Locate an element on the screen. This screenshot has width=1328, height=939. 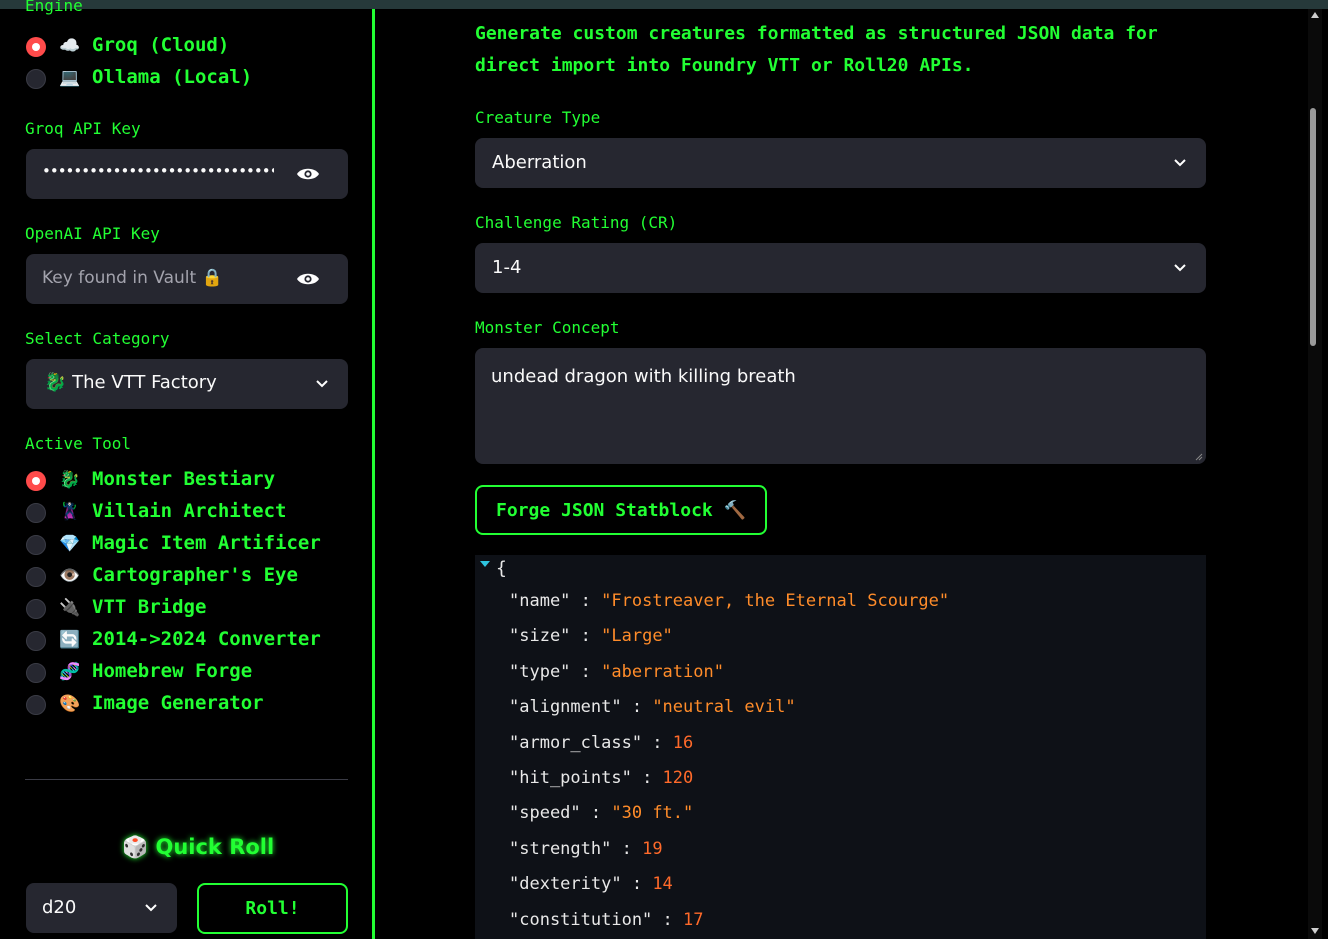
json-key: "constitution" is located at coordinates (581, 919).